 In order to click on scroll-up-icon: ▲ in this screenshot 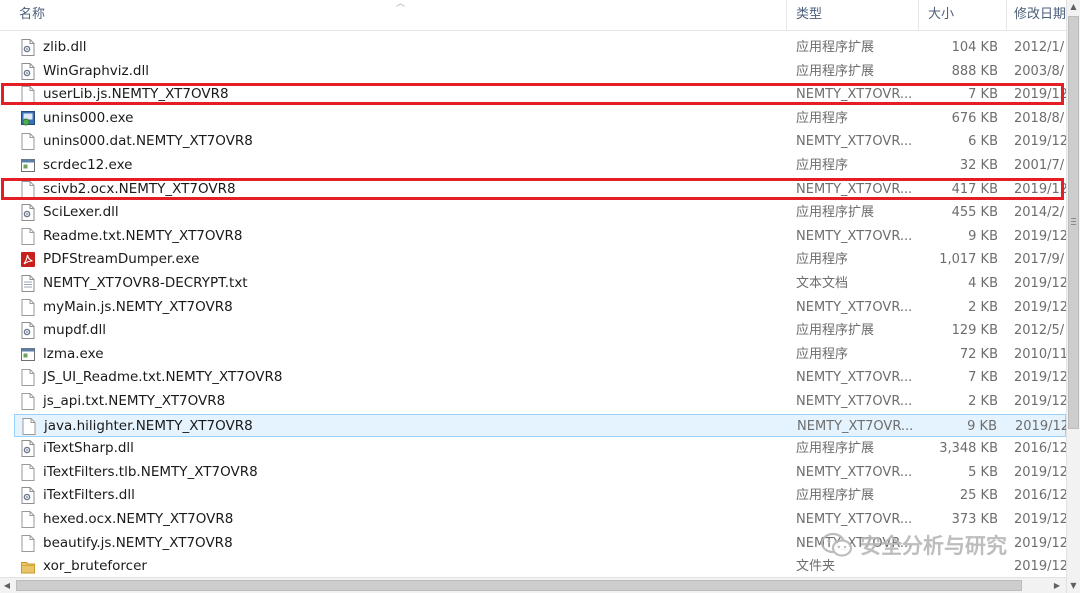, I will do `click(1073, 7)`.